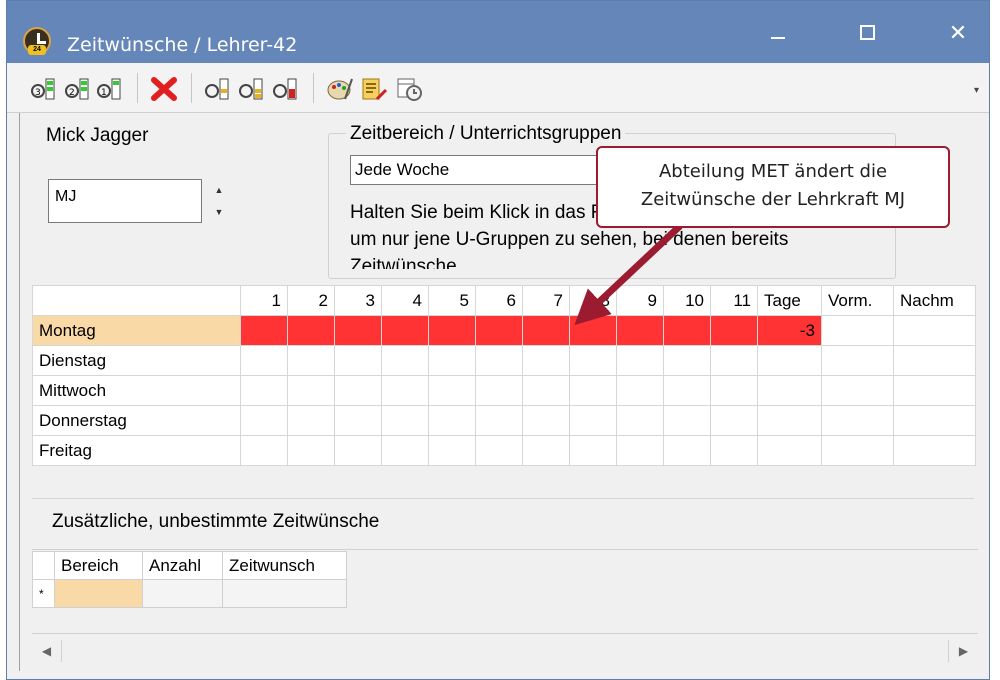  I want to click on toolbar-overflow-chevron-icon: ▾, so click(976, 90).